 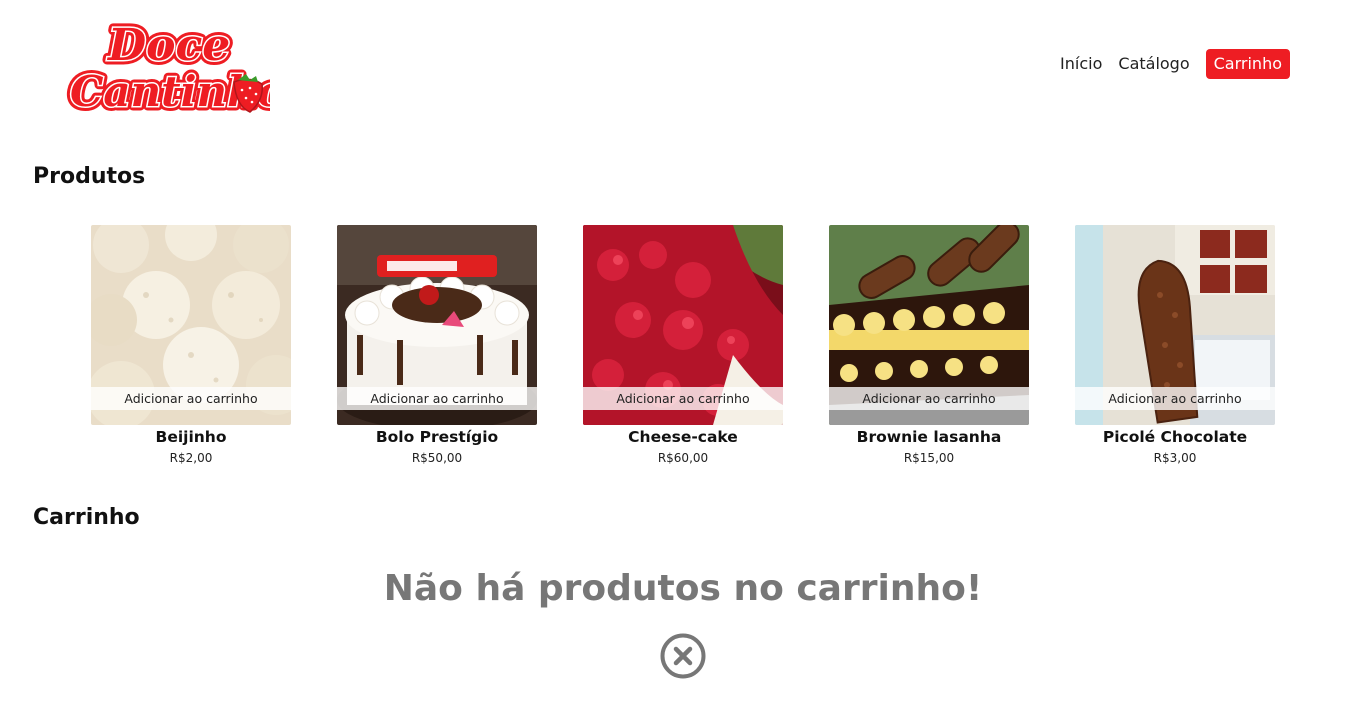 What do you see at coordinates (929, 437) in the screenshot?
I see `product-name: Brownie lasanha` at bounding box center [929, 437].